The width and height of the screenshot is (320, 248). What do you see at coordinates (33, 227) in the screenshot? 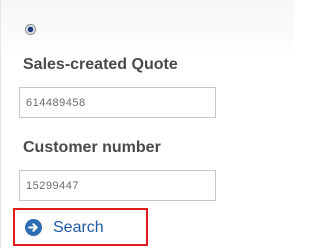
I see `arrow-right-circle-icon` at bounding box center [33, 227].